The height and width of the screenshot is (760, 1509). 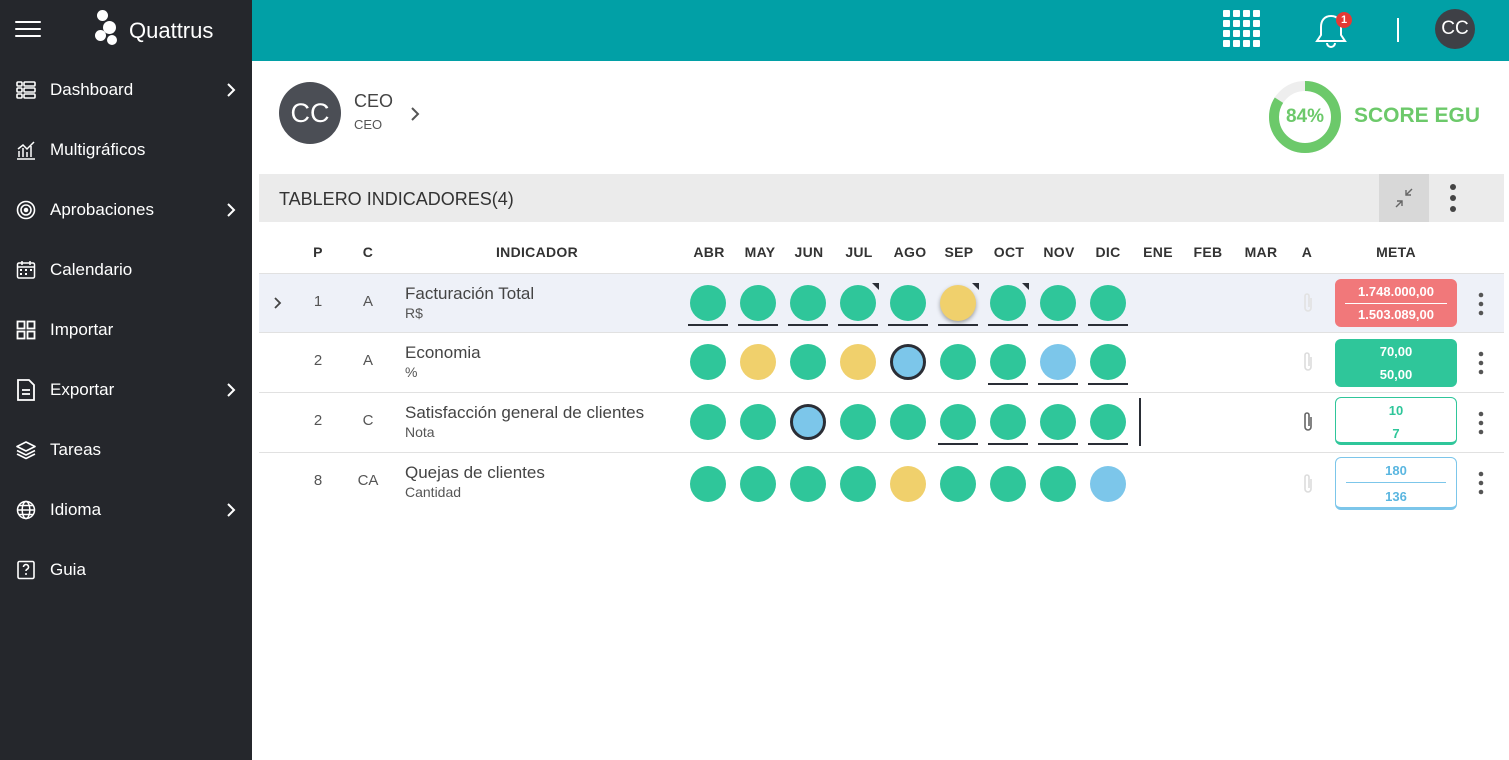 I want to click on sidebar-item-tareas: Tareas, so click(x=126, y=450).